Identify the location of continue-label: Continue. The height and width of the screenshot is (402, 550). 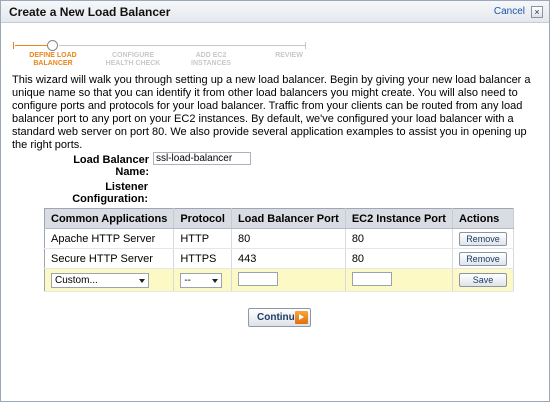
(279, 317).